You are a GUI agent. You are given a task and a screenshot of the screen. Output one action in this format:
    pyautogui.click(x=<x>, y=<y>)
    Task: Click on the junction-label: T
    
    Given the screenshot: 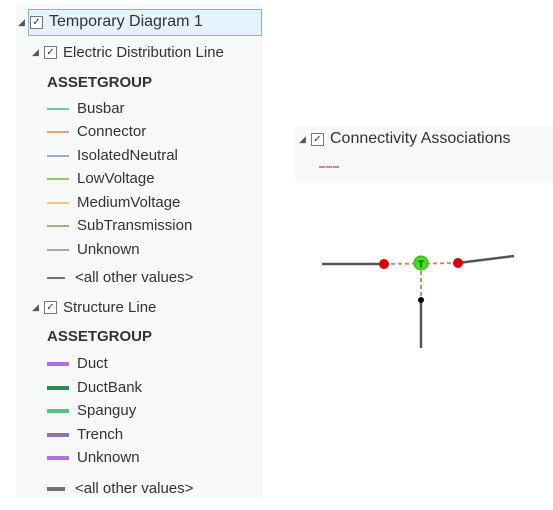 What is the action you would take?
    pyautogui.click(x=421, y=265)
    